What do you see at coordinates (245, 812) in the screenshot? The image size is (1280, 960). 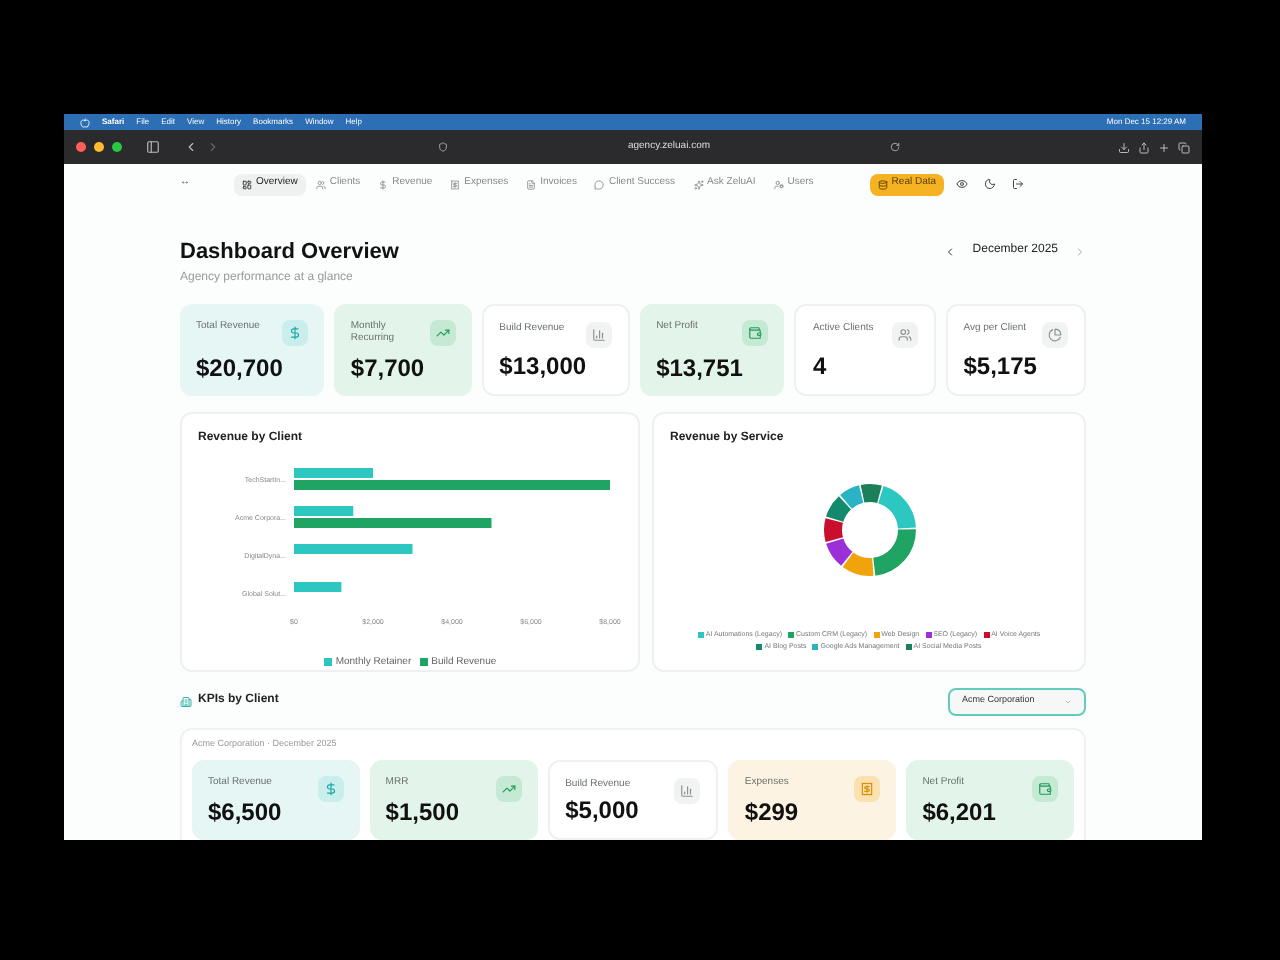 I see `kpi-value: $6,500` at bounding box center [245, 812].